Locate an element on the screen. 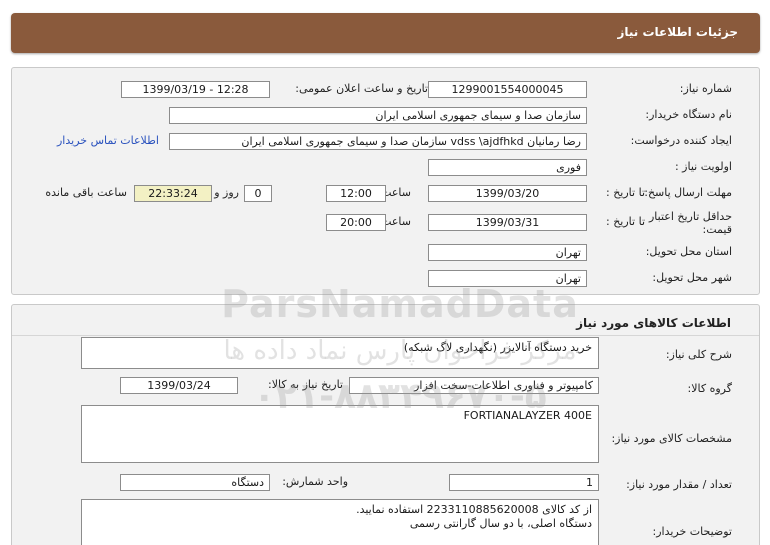 The height and width of the screenshot is (545, 770). goods-group-field: کامپیوتر و فناوری اطلاعات-سخت افزار is located at coordinates (474, 385).